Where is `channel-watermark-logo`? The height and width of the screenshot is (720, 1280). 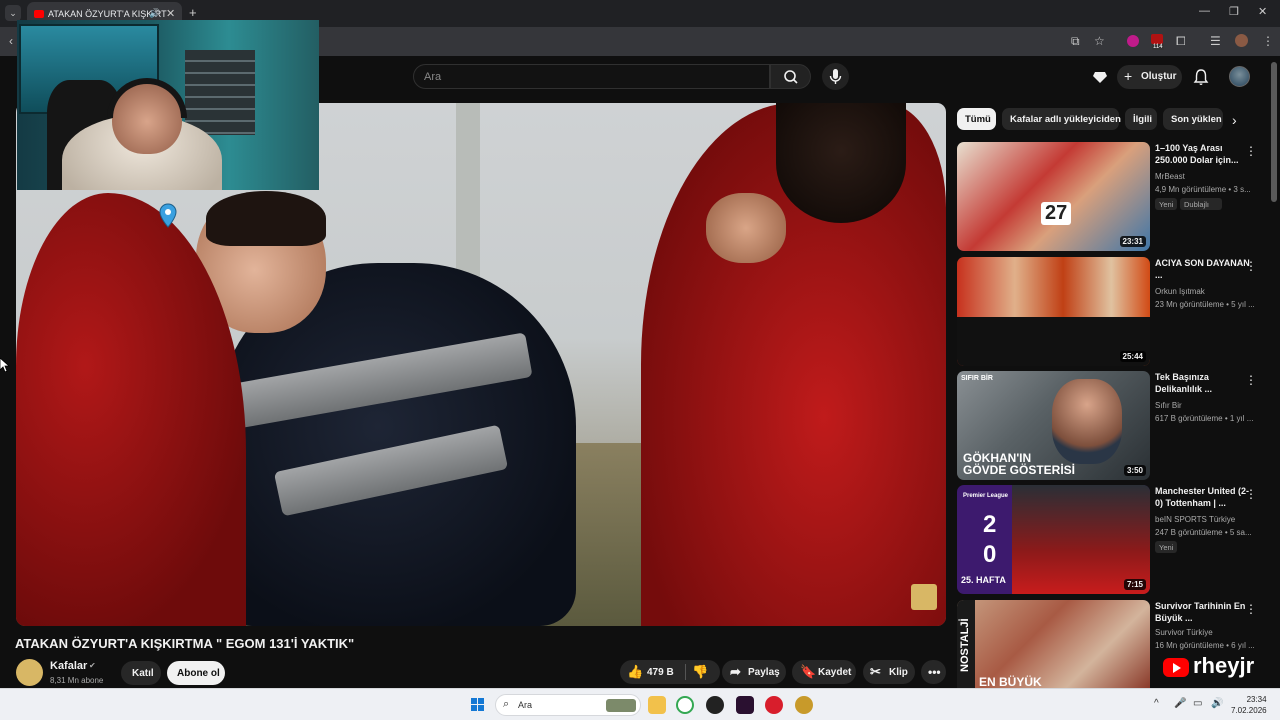
channel-watermark-logo is located at coordinates (924, 597).